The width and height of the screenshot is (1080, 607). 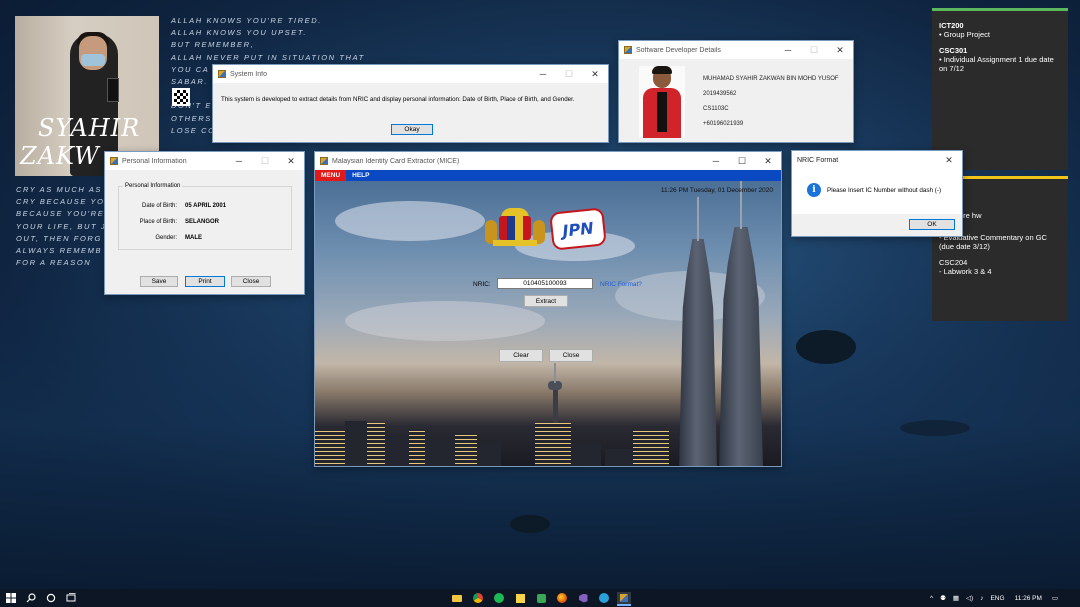 What do you see at coordinates (981, 598) in the screenshot?
I see `speaker-icon: ♪` at bounding box center [981, 598].